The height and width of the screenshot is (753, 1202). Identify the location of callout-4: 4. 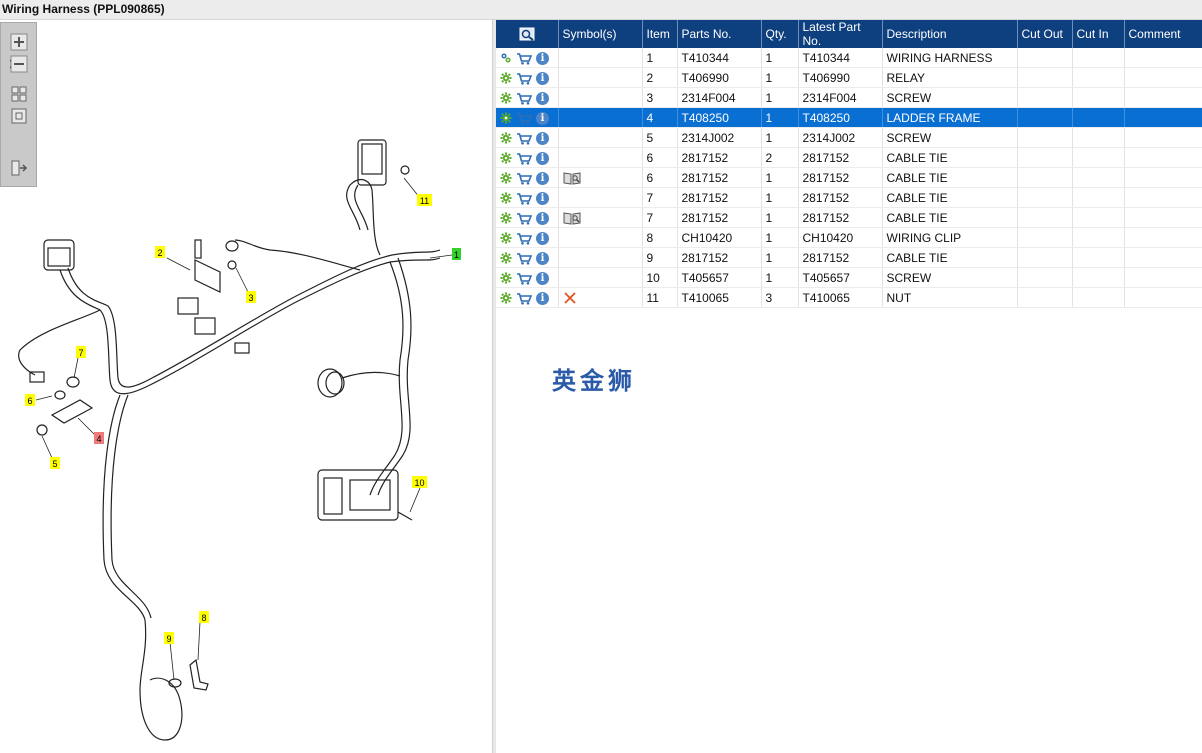
(99, 438).